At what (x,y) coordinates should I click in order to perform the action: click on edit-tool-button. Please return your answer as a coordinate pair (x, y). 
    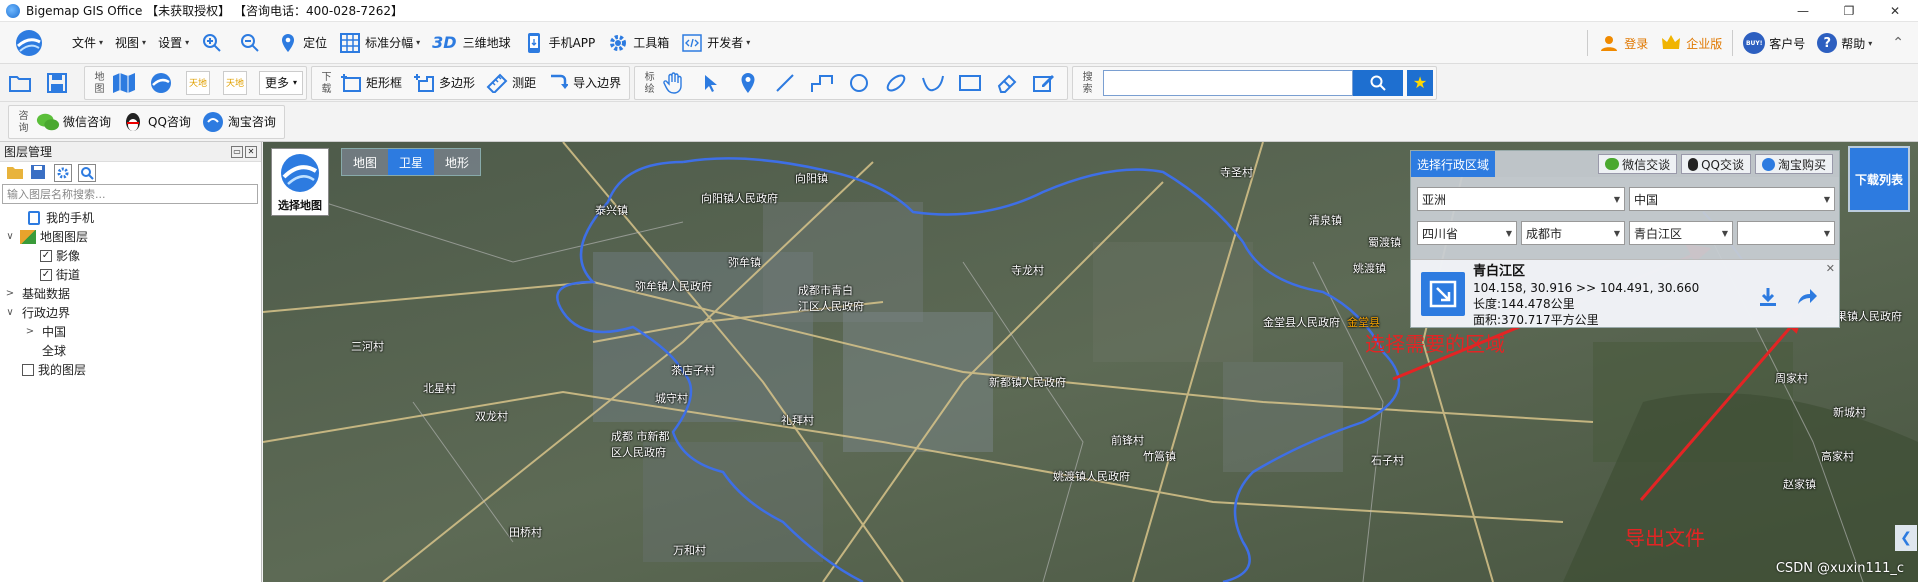
    Looking at the image, I should click on (1045, 83).